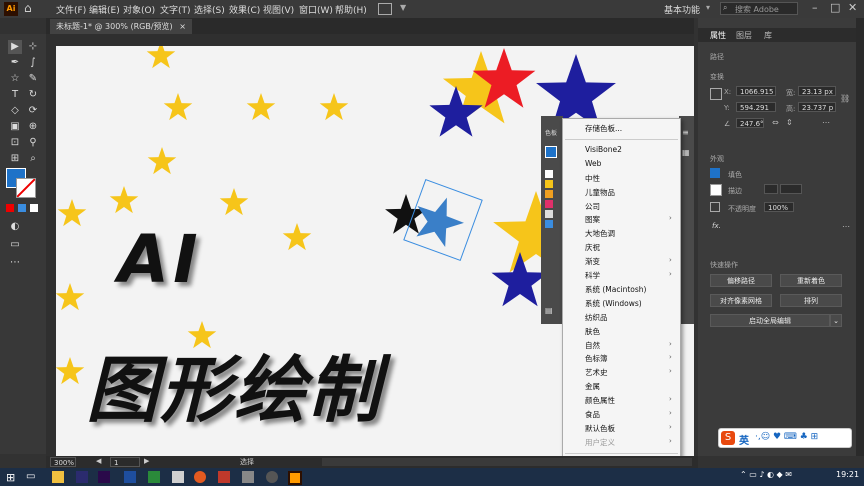  What do you see at coordinates (600, 400) in the screenshot?
I see `menu-item: 颜色属性` at bounding box center [600, 400].